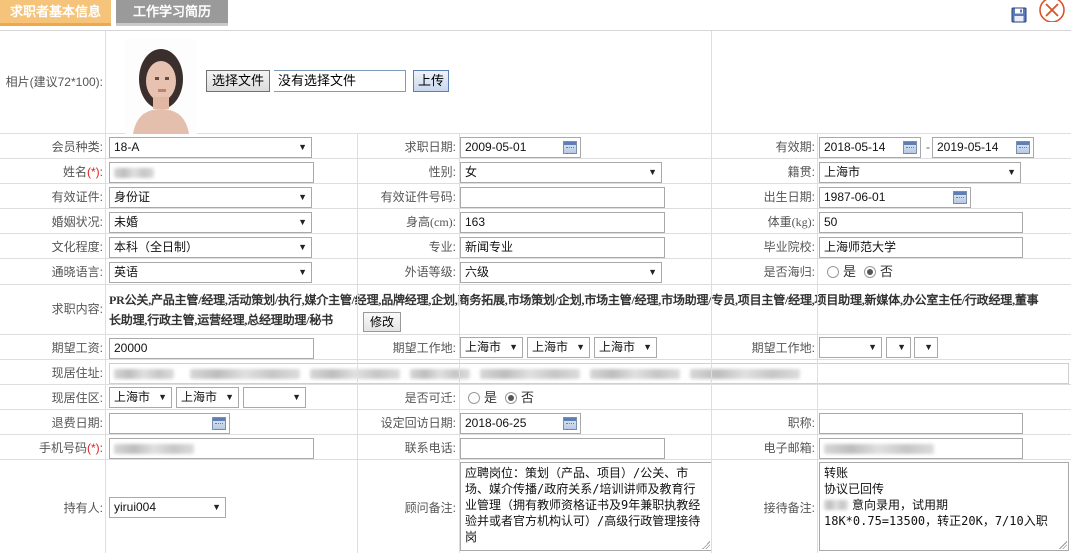  Describe the element at coordinates (920, 172) in the screenshot. I see `native-place-select: 上海市 ▼` at that location.